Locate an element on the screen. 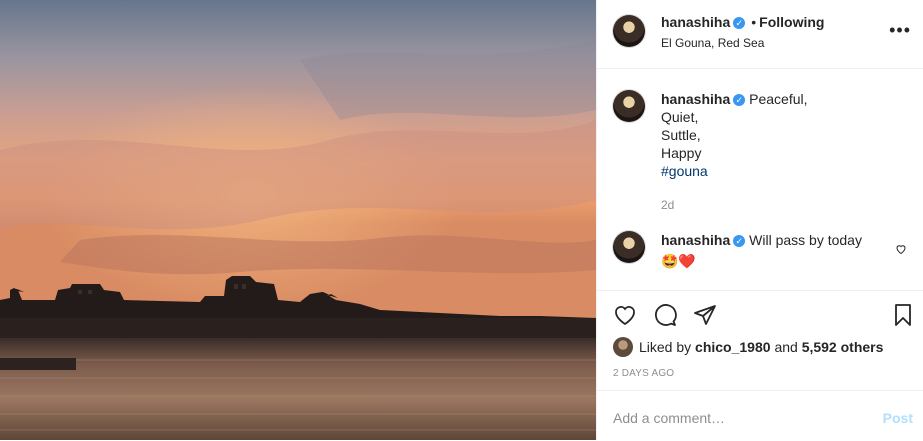 This screenshot has height=441, width=923. author-avatar is located at coordinates (629, 31).